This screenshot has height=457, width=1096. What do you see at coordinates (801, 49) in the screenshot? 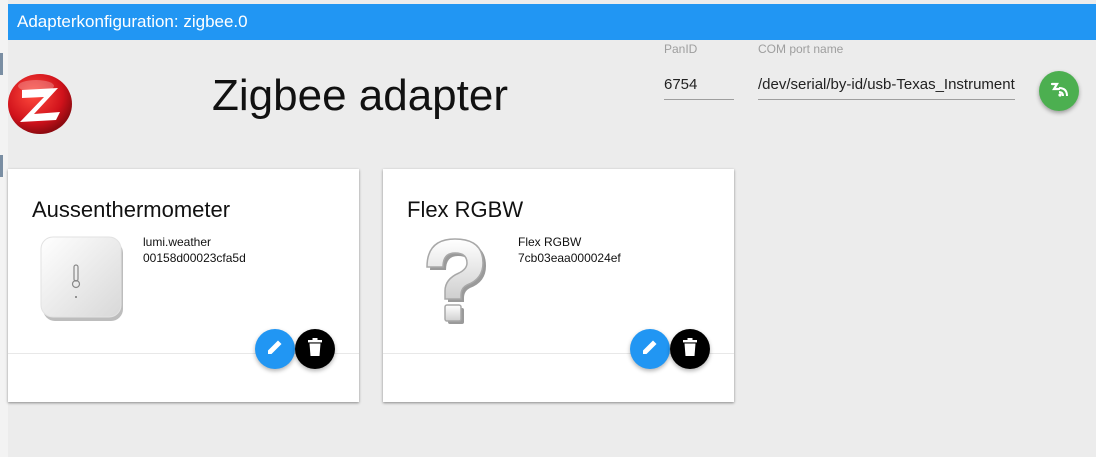
I see `com-port-label: COM port name` at bounding box center [801, 49].